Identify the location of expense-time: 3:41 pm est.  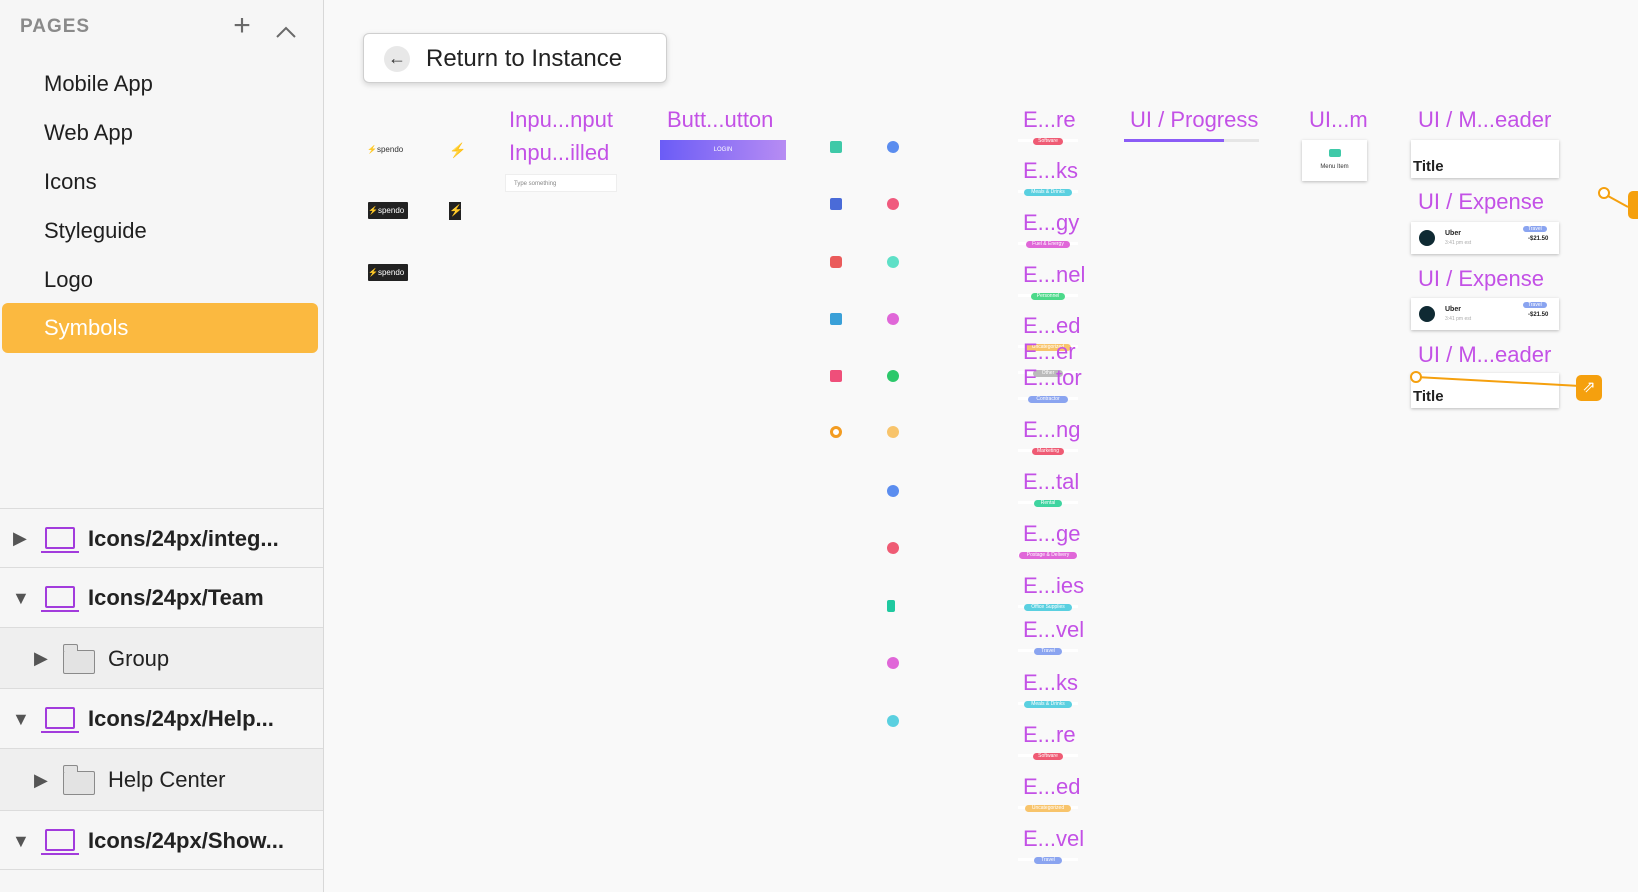
(1458, 319).